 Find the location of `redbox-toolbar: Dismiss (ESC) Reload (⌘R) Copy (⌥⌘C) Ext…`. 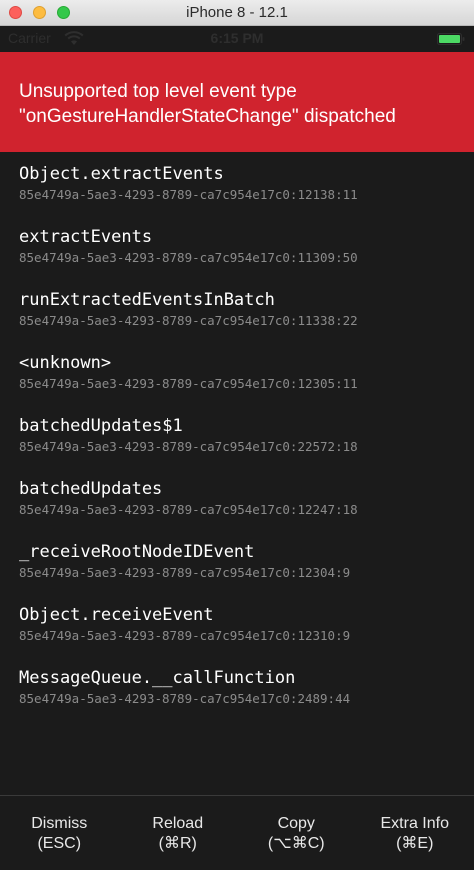

redbox-toolbar: Dismiss (ESC) Reload (⌘R) Copy (⌥⌘C) Ext… is located at coordinates (237, 832).